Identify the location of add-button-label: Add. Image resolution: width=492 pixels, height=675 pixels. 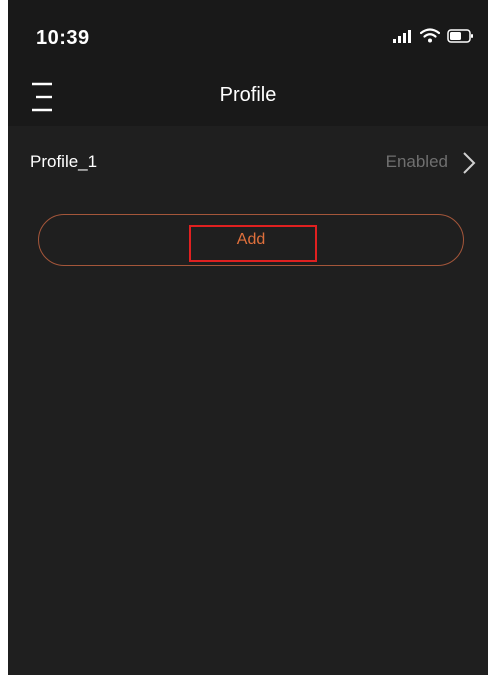
(251, 239).